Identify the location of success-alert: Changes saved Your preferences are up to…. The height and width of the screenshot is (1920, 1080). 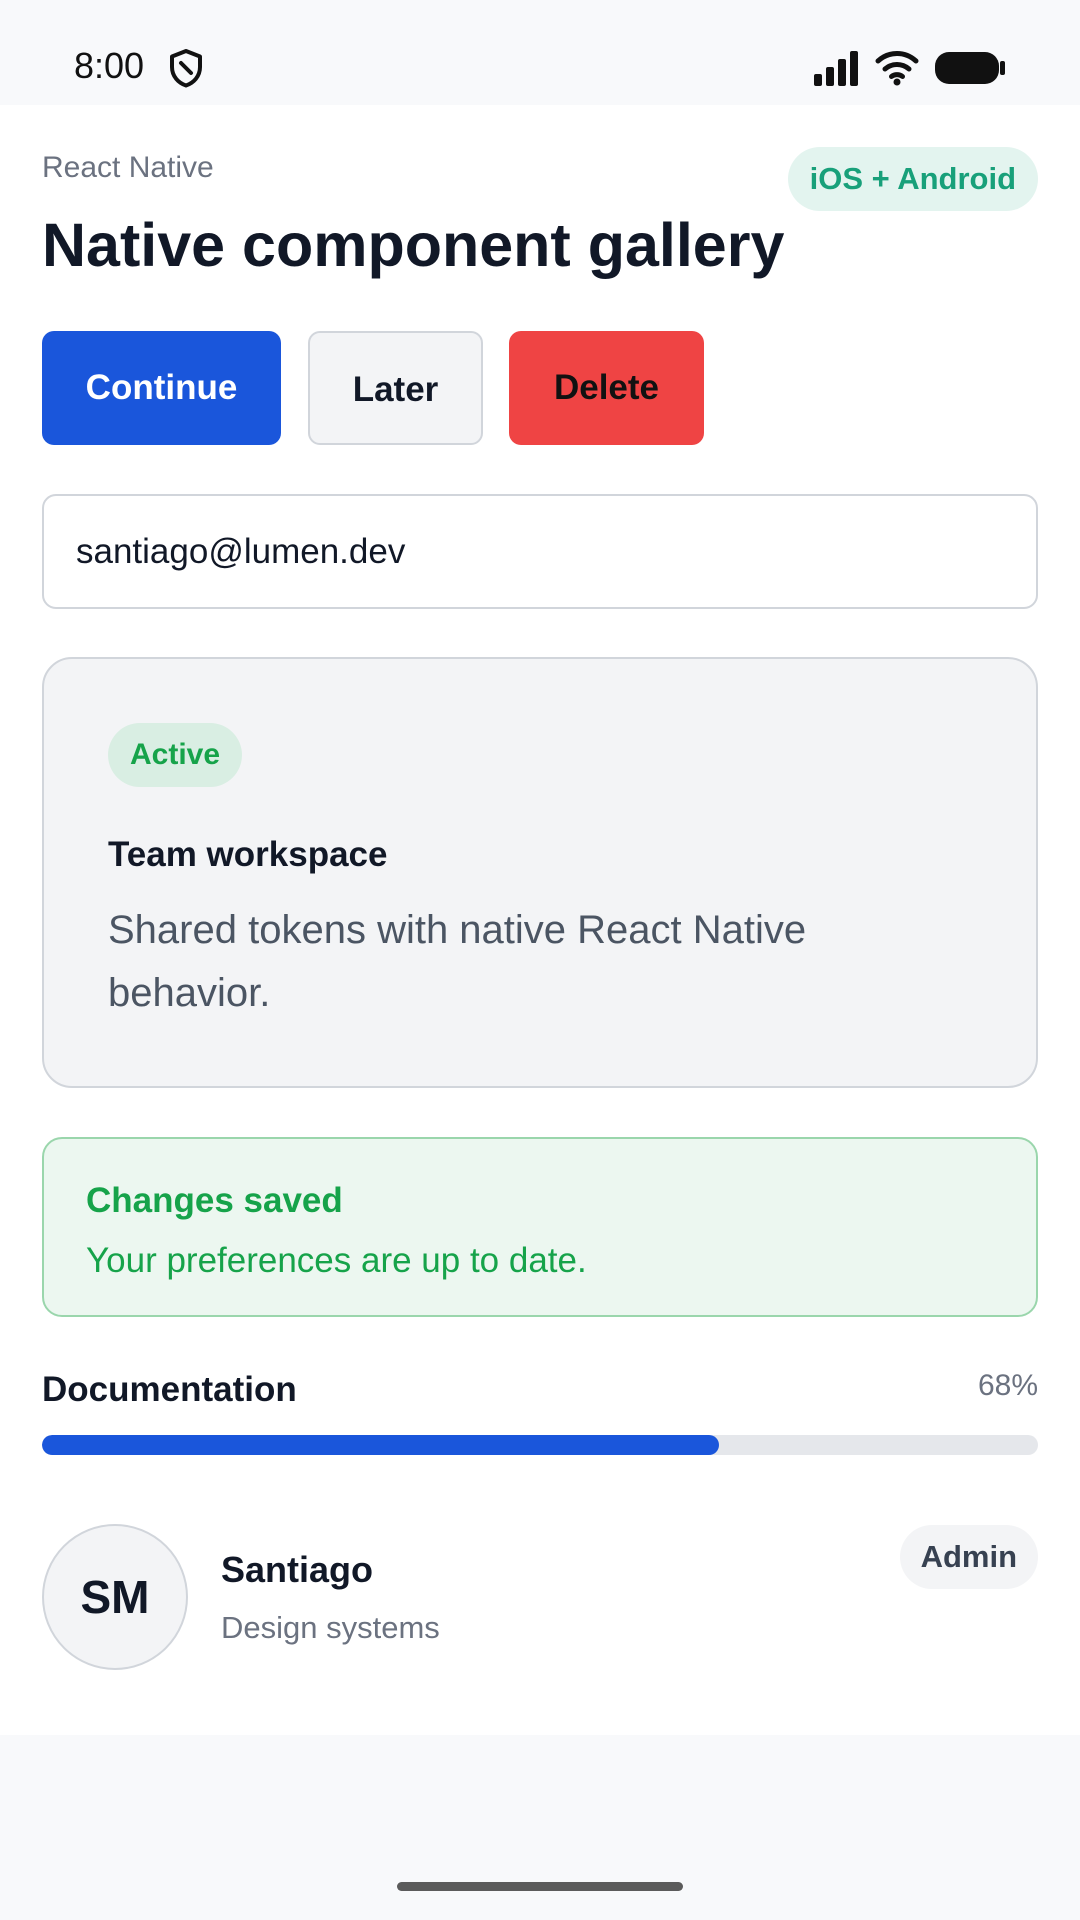
(540, 1227).